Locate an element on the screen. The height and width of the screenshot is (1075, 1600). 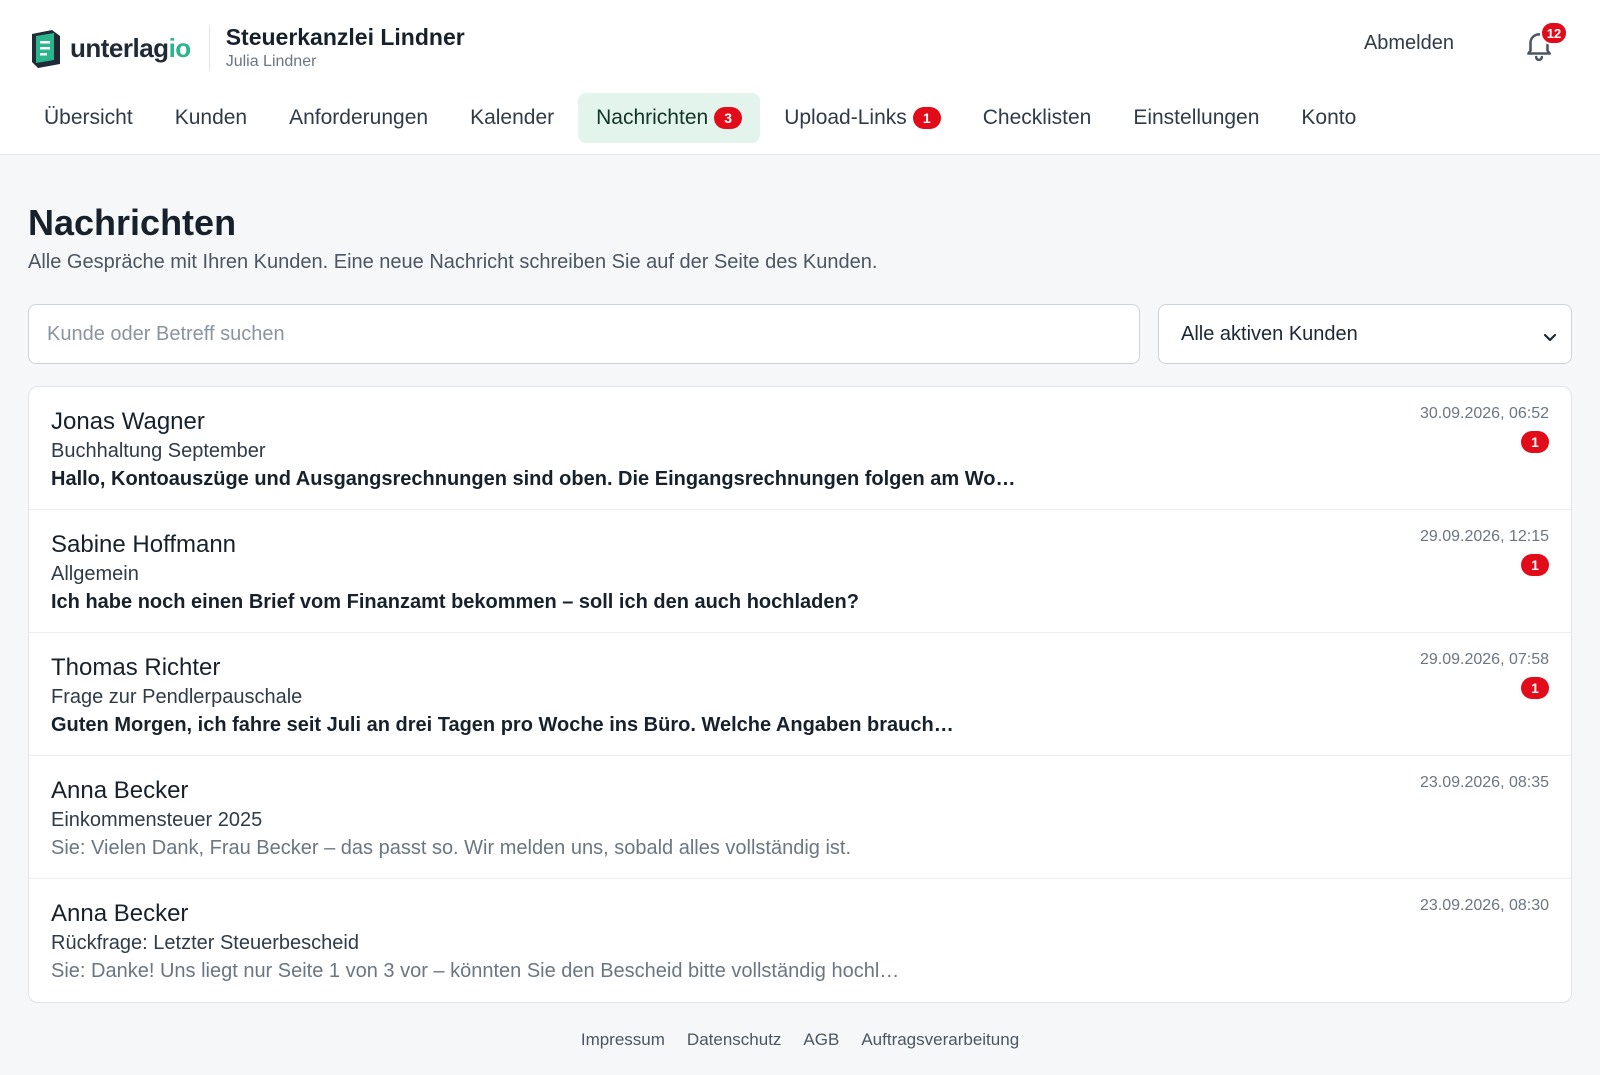
search-box is located at coordinates (584, 334).